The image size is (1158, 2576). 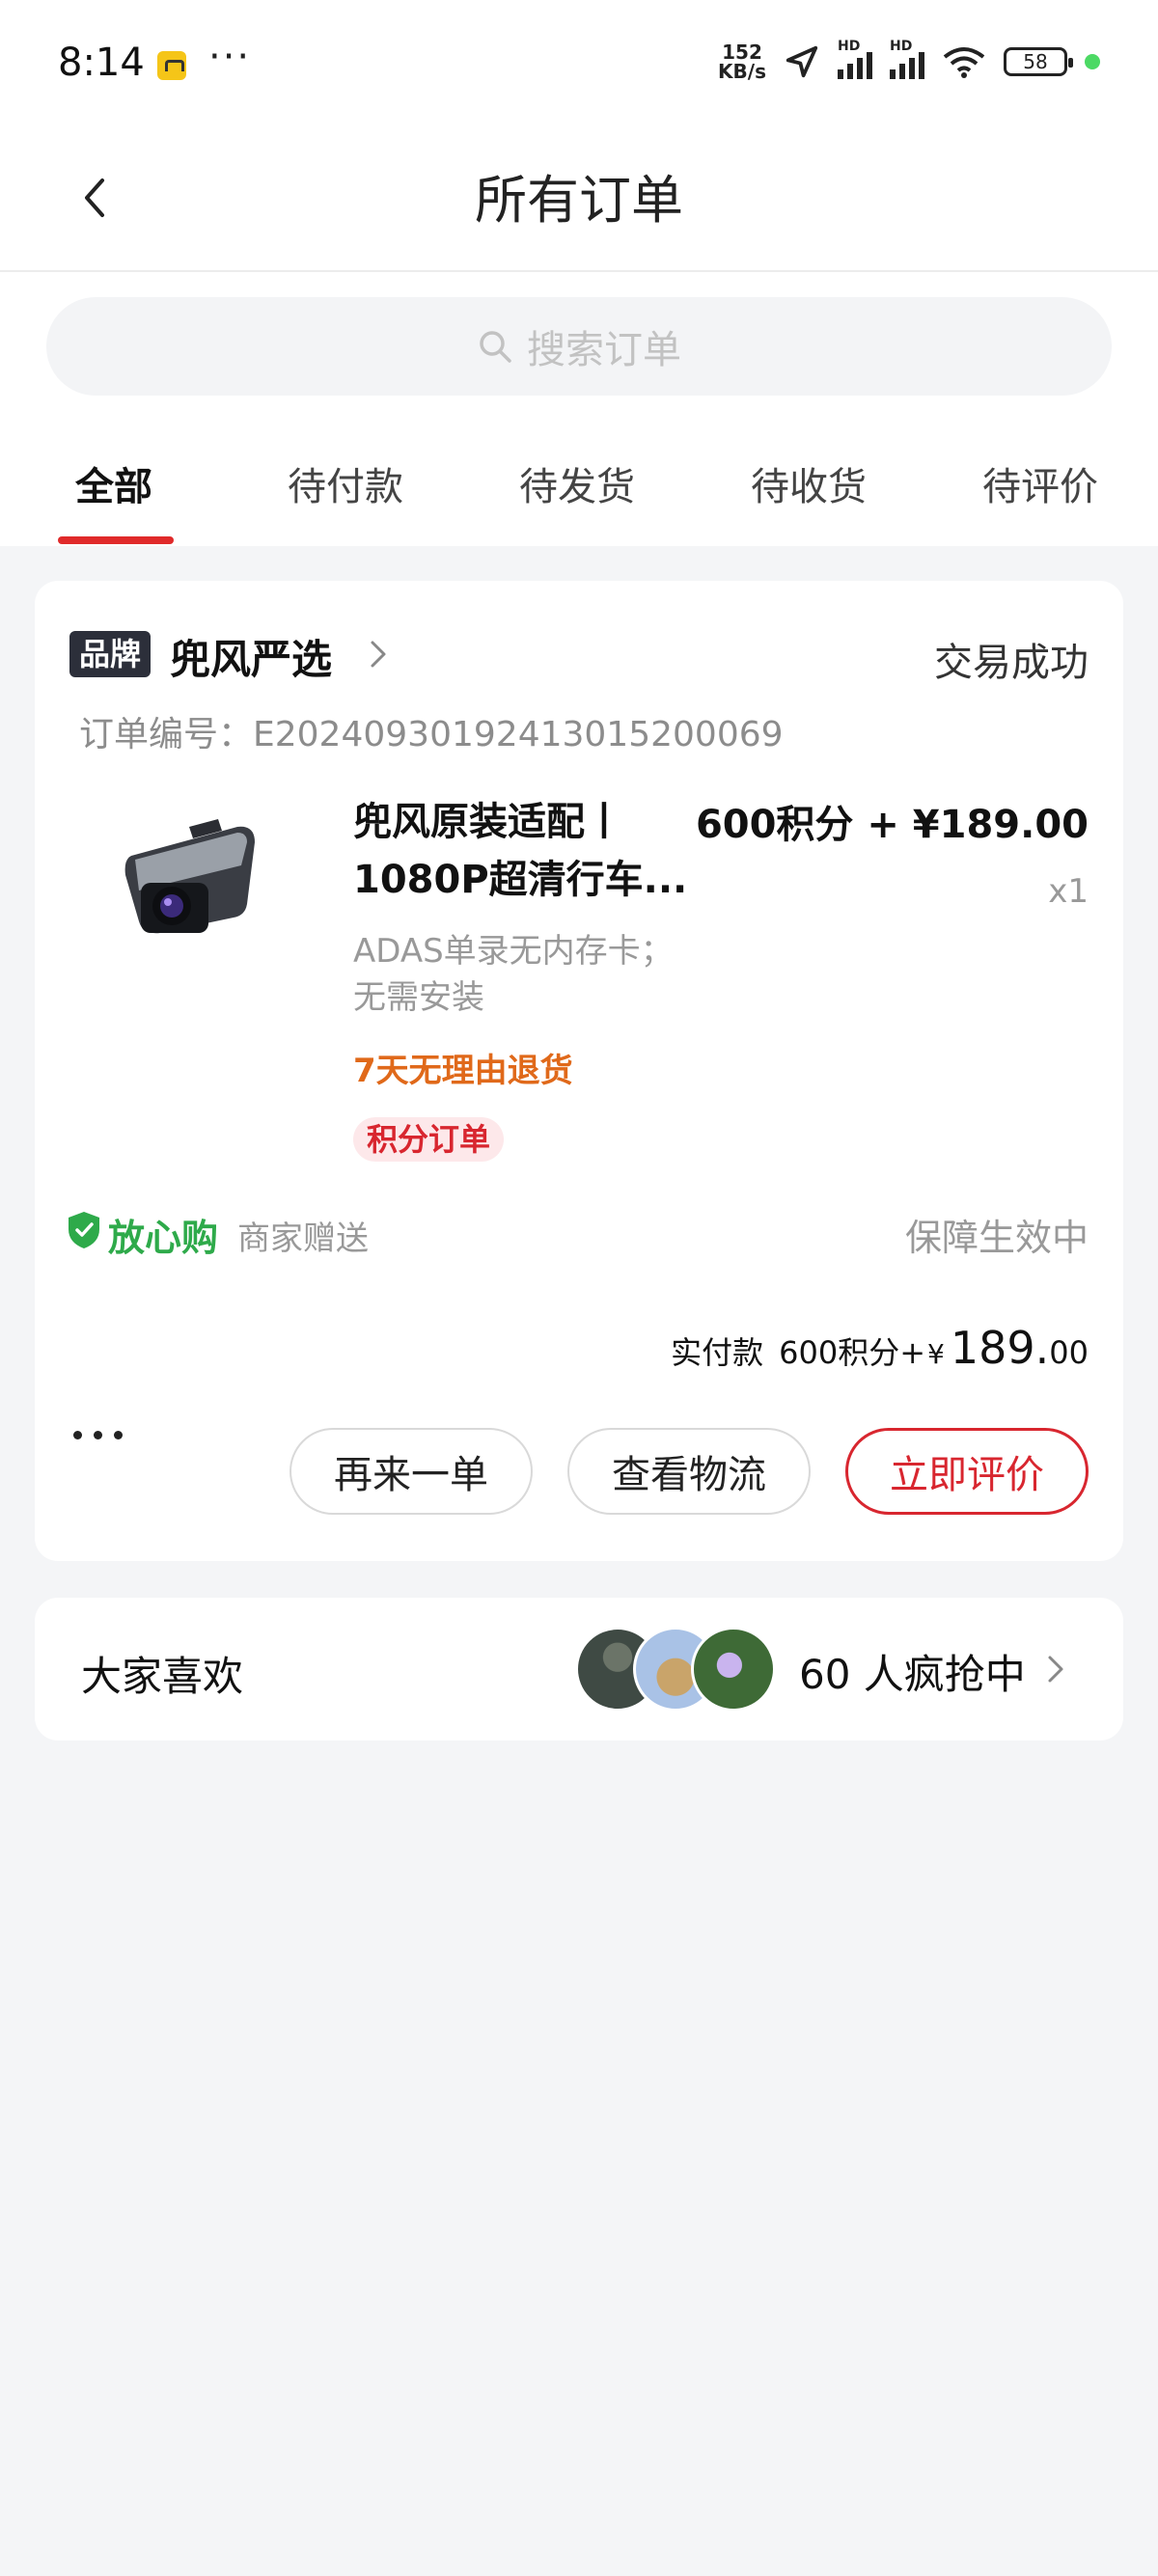 I want to click on tab-pending-payment: 待付款, so click(x=345, y=483).